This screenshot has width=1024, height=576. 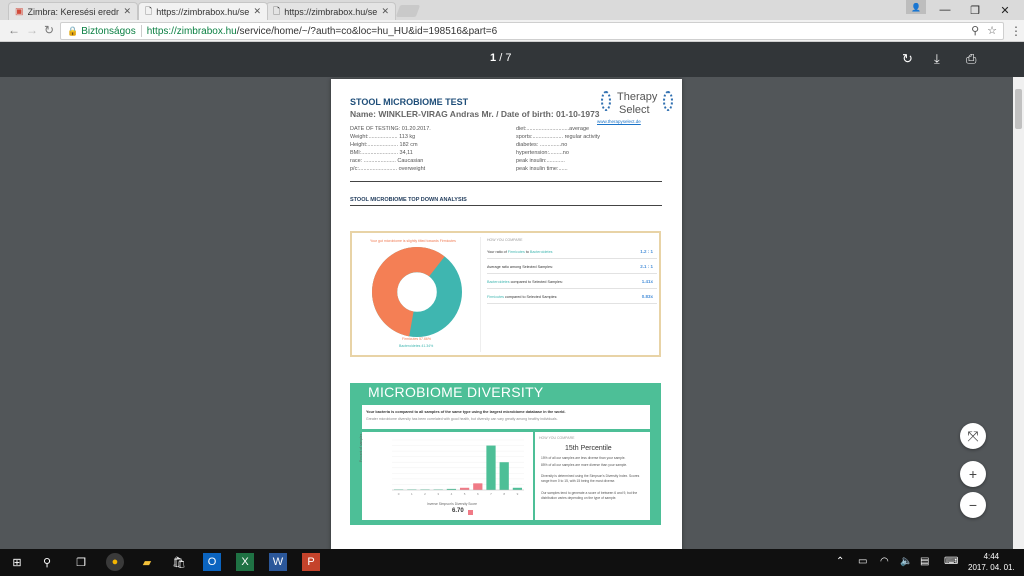 What do you see at coordinates (516, 252) in the screenshot?
I see `label-firmicutes: Firmicutes` at bounding box center [516, 252].